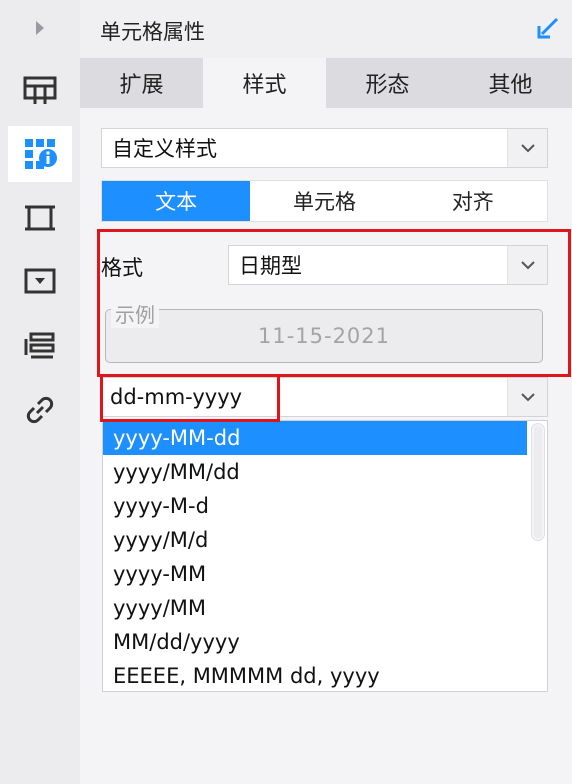  I want to click on dropdown-option: yyyy/MM, so click(315, 608).